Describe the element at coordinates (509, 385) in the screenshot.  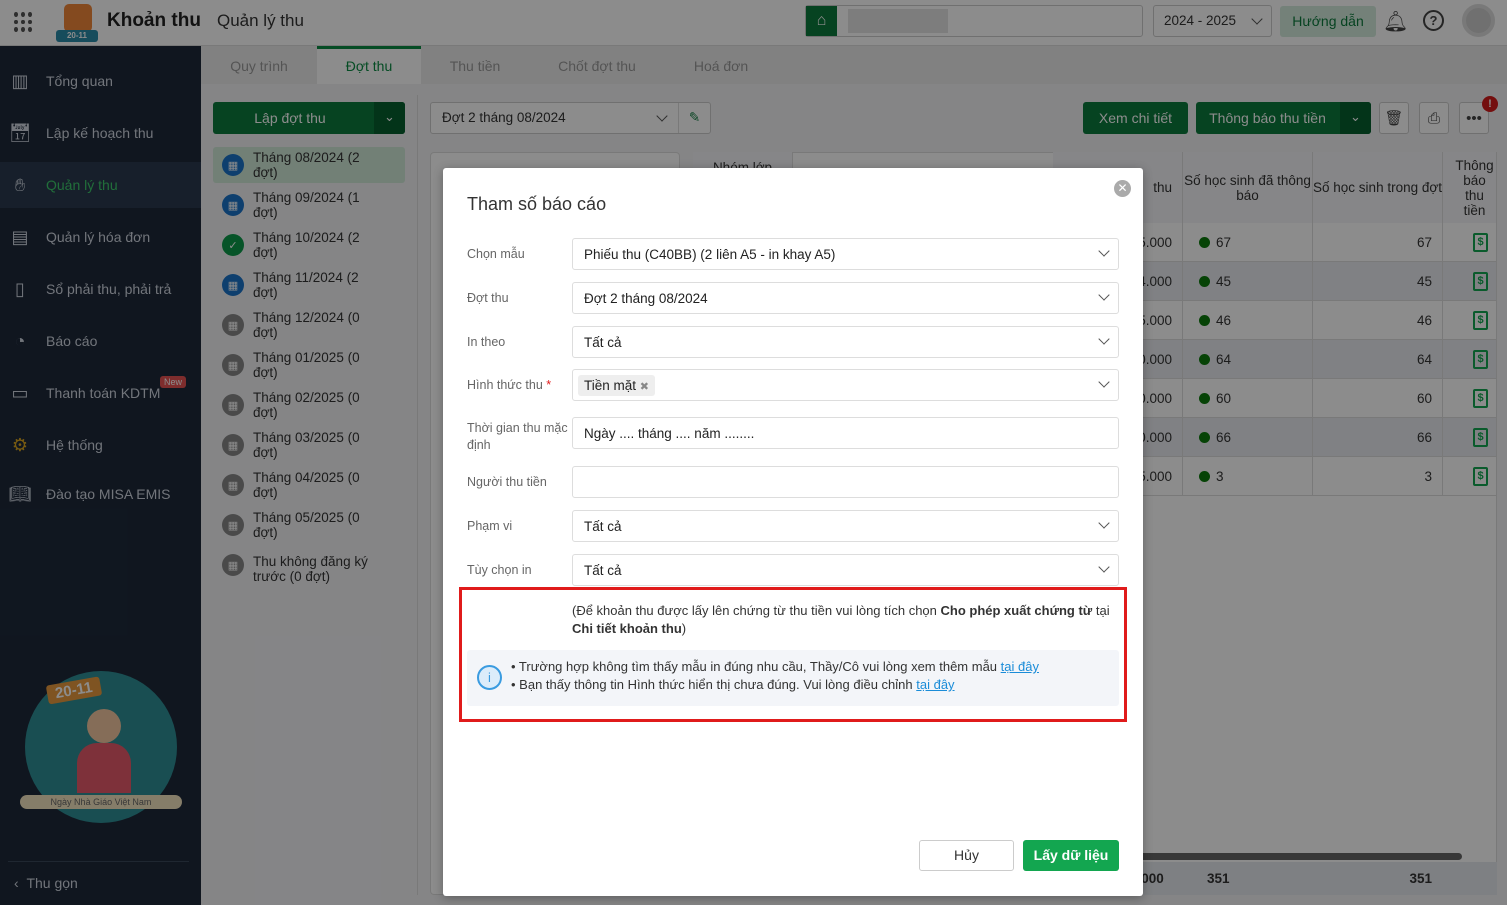
I see `label-payment-method: Hình thức thu *` at that location.